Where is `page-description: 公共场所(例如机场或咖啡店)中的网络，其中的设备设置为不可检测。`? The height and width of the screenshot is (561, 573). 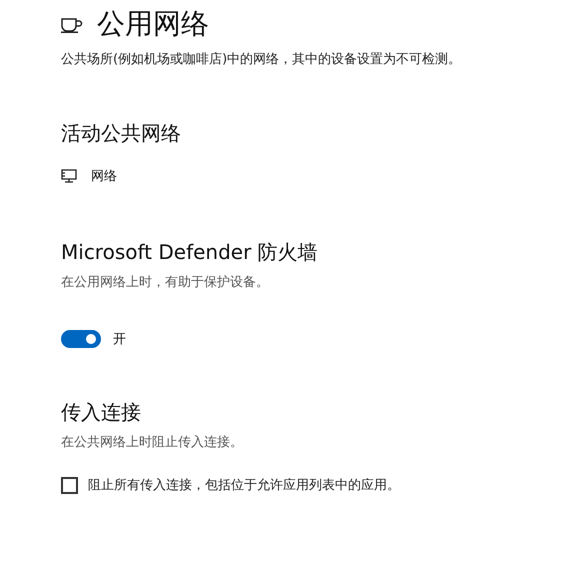
page-description: 公共场所(例如机场或咖啡店)中的网络，其中的设备设置为不可检测。 is located at coordinates (261, 60).